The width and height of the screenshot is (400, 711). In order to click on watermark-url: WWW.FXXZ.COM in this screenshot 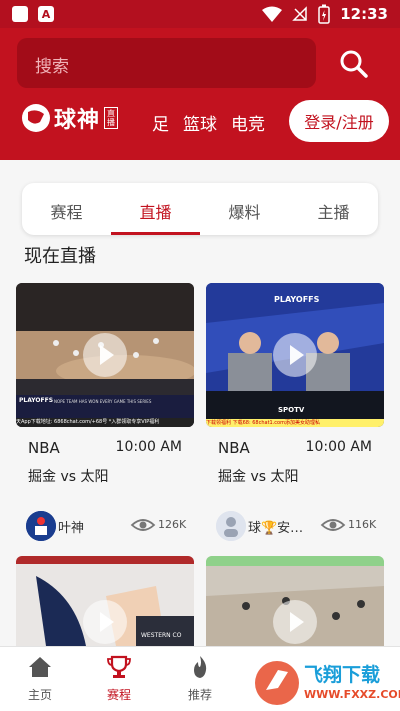, I will do `click(352, 694)`.